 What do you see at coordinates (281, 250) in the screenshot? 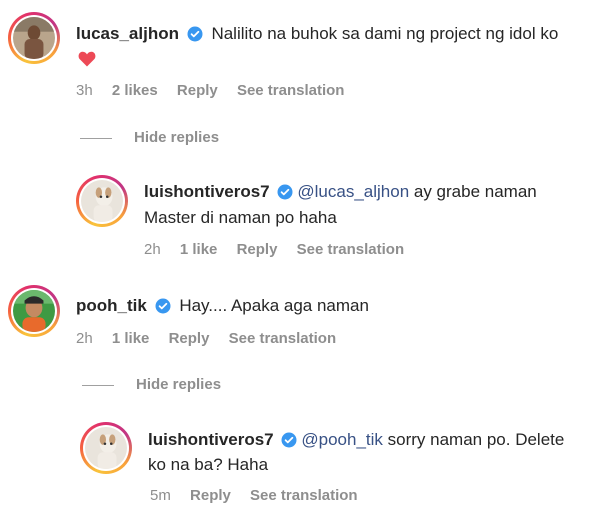
I see `reply-meta: 2h 1 like Reply See translation` at bounding box center [281, 250].